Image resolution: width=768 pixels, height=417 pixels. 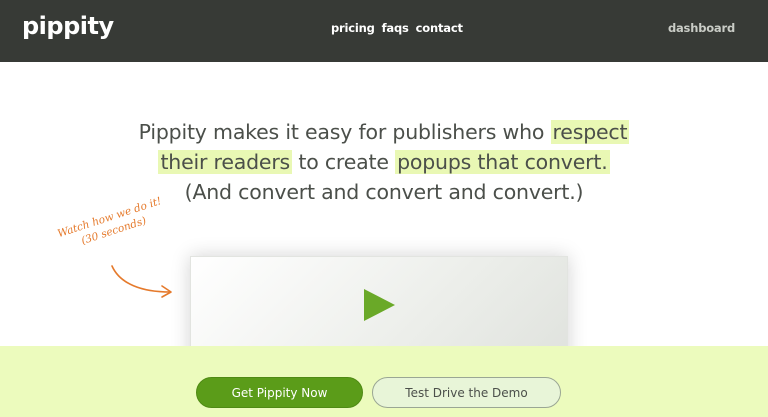 I want to click on nav-link-faqs: faqs, so click(x=395, y=28).